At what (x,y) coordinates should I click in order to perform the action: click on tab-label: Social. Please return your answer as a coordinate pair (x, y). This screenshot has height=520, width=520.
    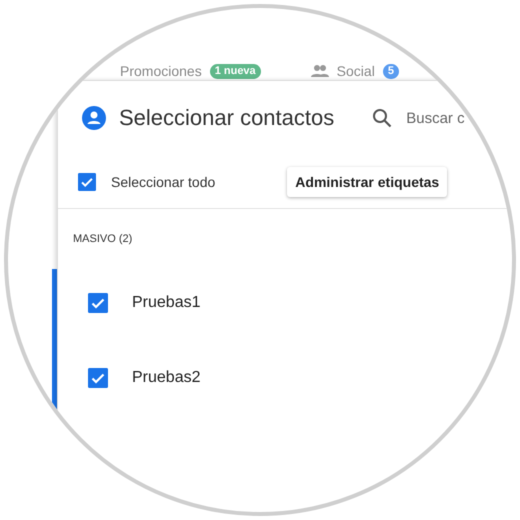
    Looking at the image, I should click on (355, 71).